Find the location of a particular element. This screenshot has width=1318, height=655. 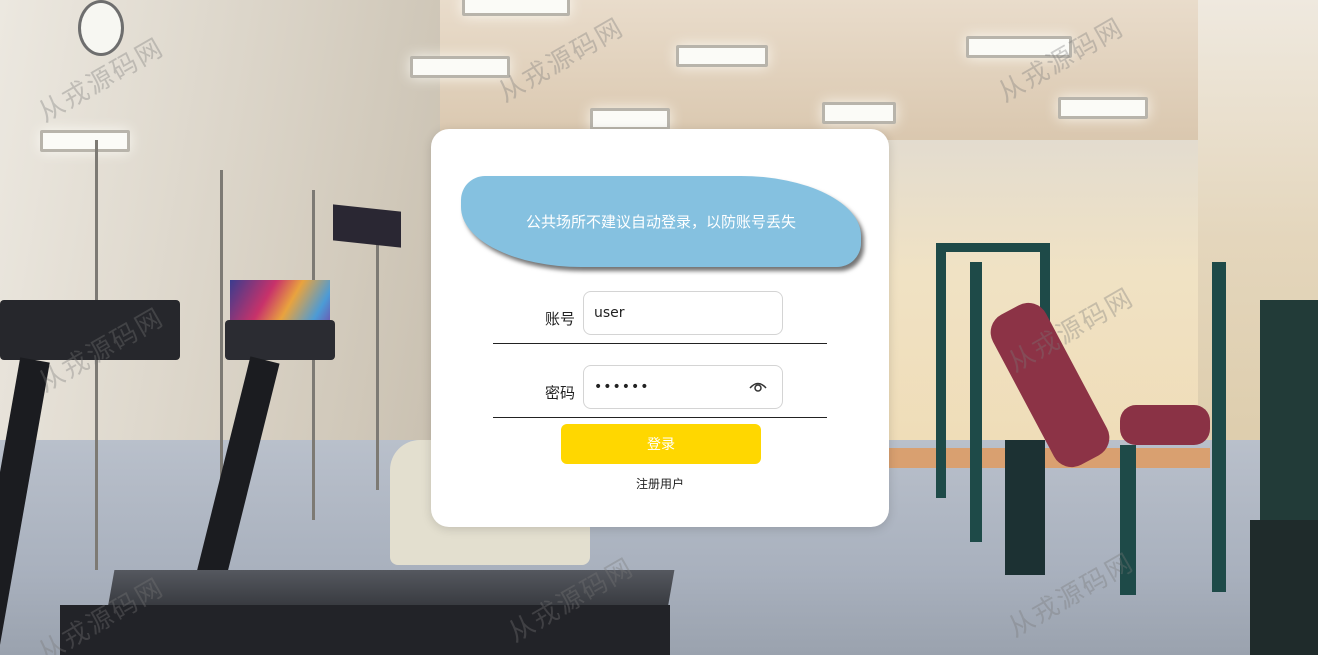

notice-banner: 公共场所不建议自动登录，以防账号丢失 is located at coordinates (661, 221).